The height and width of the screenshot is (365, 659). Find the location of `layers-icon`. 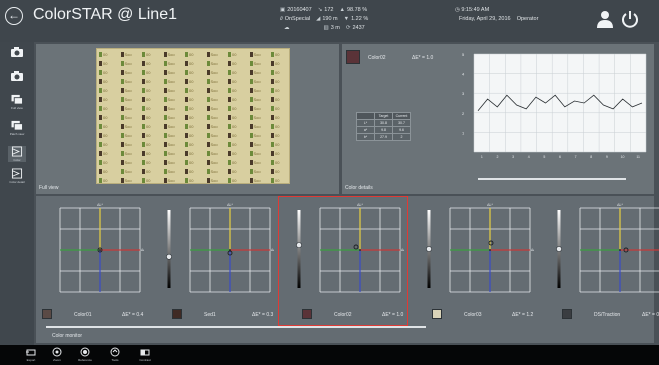

layers-icon is located at coordinates (17, 125).